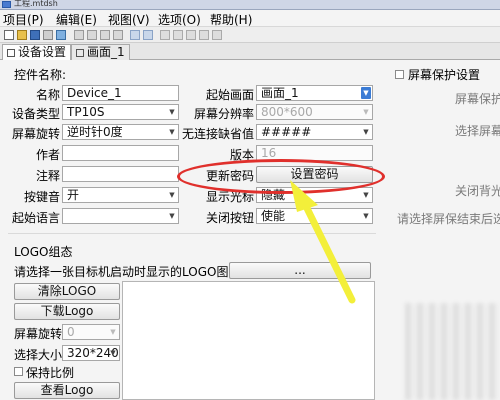 The height and width of the screenshot is (400, 500). What do you see at coordinates (229, 176) in the screenshot?
I see `update-password-label: 更新密码` at bounding box center [229, 176].